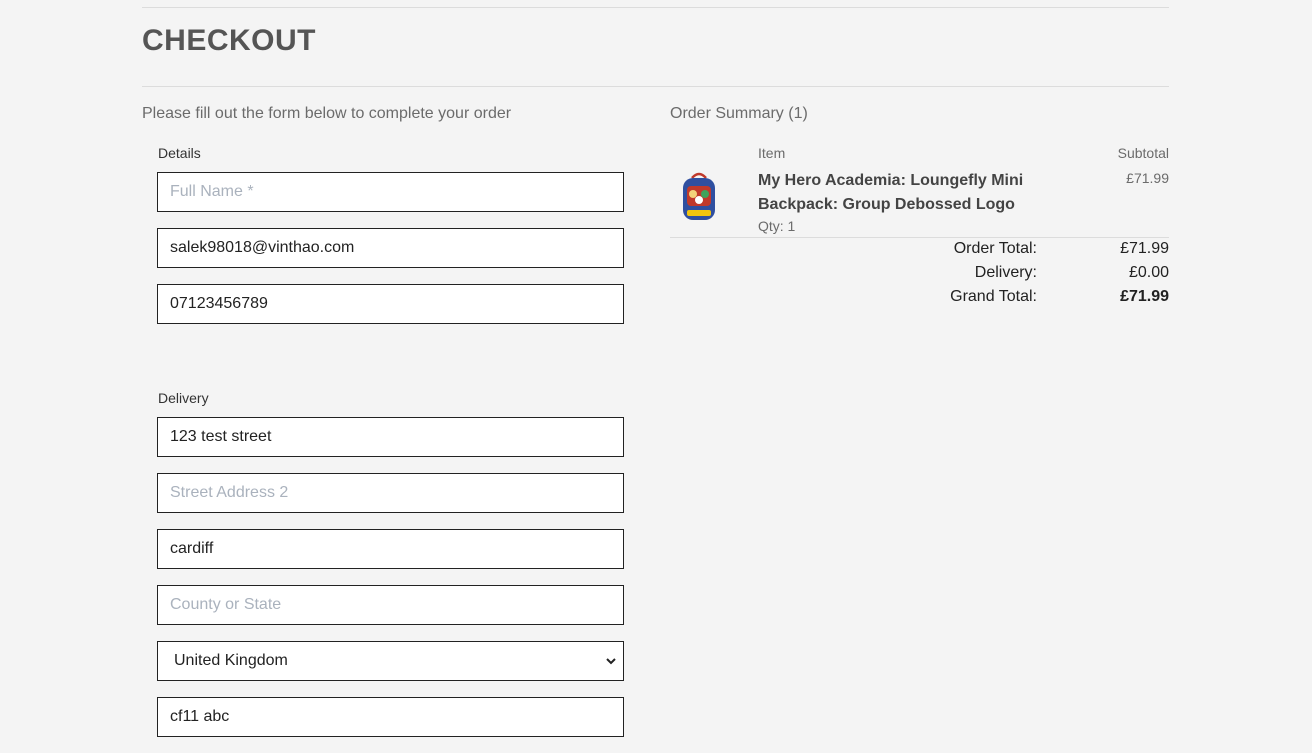 The height and width of the screenshot is (753, 1312). Describe the element at coordinates (390, 192) in the screenshot. I see `full-name-input` at that location.